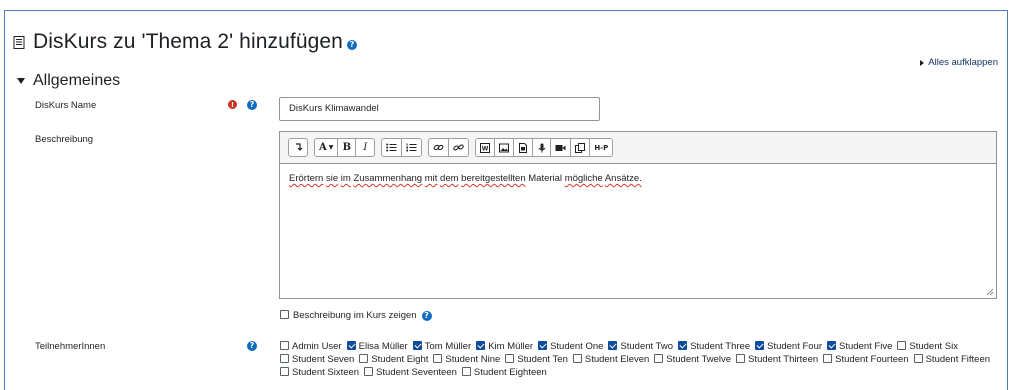  What do you see at coordinates (458, 147) in the screenshot?
I see `unlink-icon` at bounding box center [458, 147].